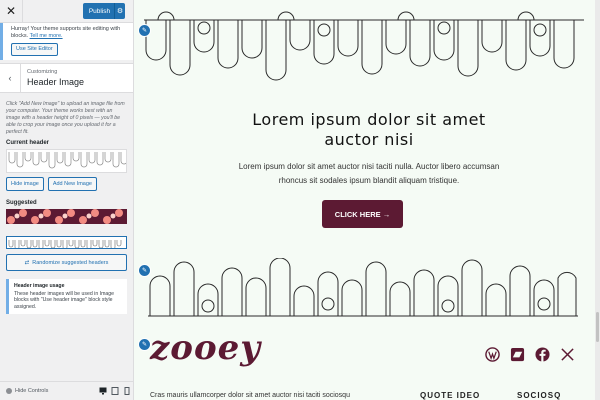  I want to click on add-new-image-button: Add New Image, so click(72, 184).